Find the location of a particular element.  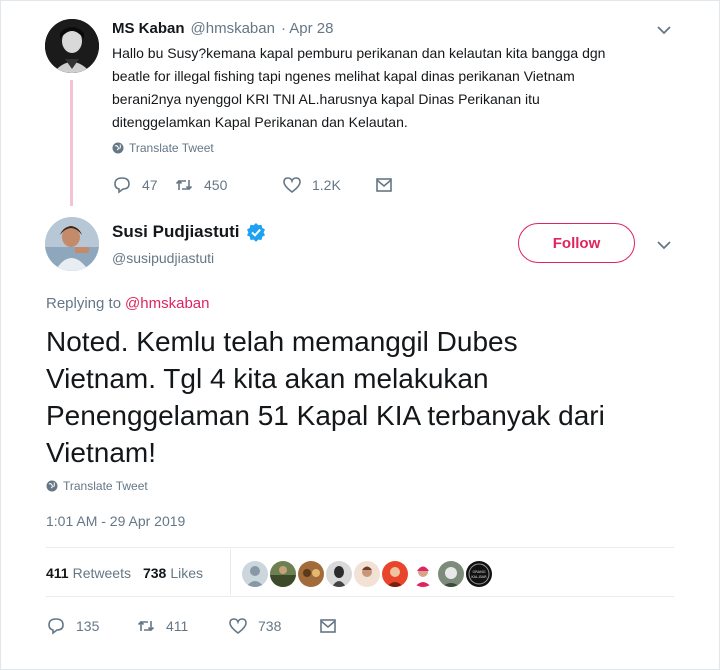

reply-translate-label: Translate Tweet is located at coordinates (171, 148).